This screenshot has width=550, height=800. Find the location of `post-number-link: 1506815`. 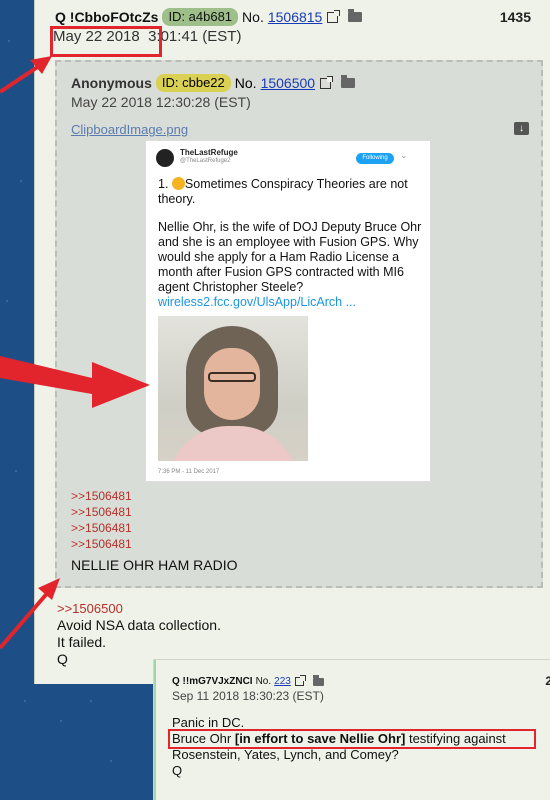

post-number-link: 1506815 is located at coordinates (295, 17).